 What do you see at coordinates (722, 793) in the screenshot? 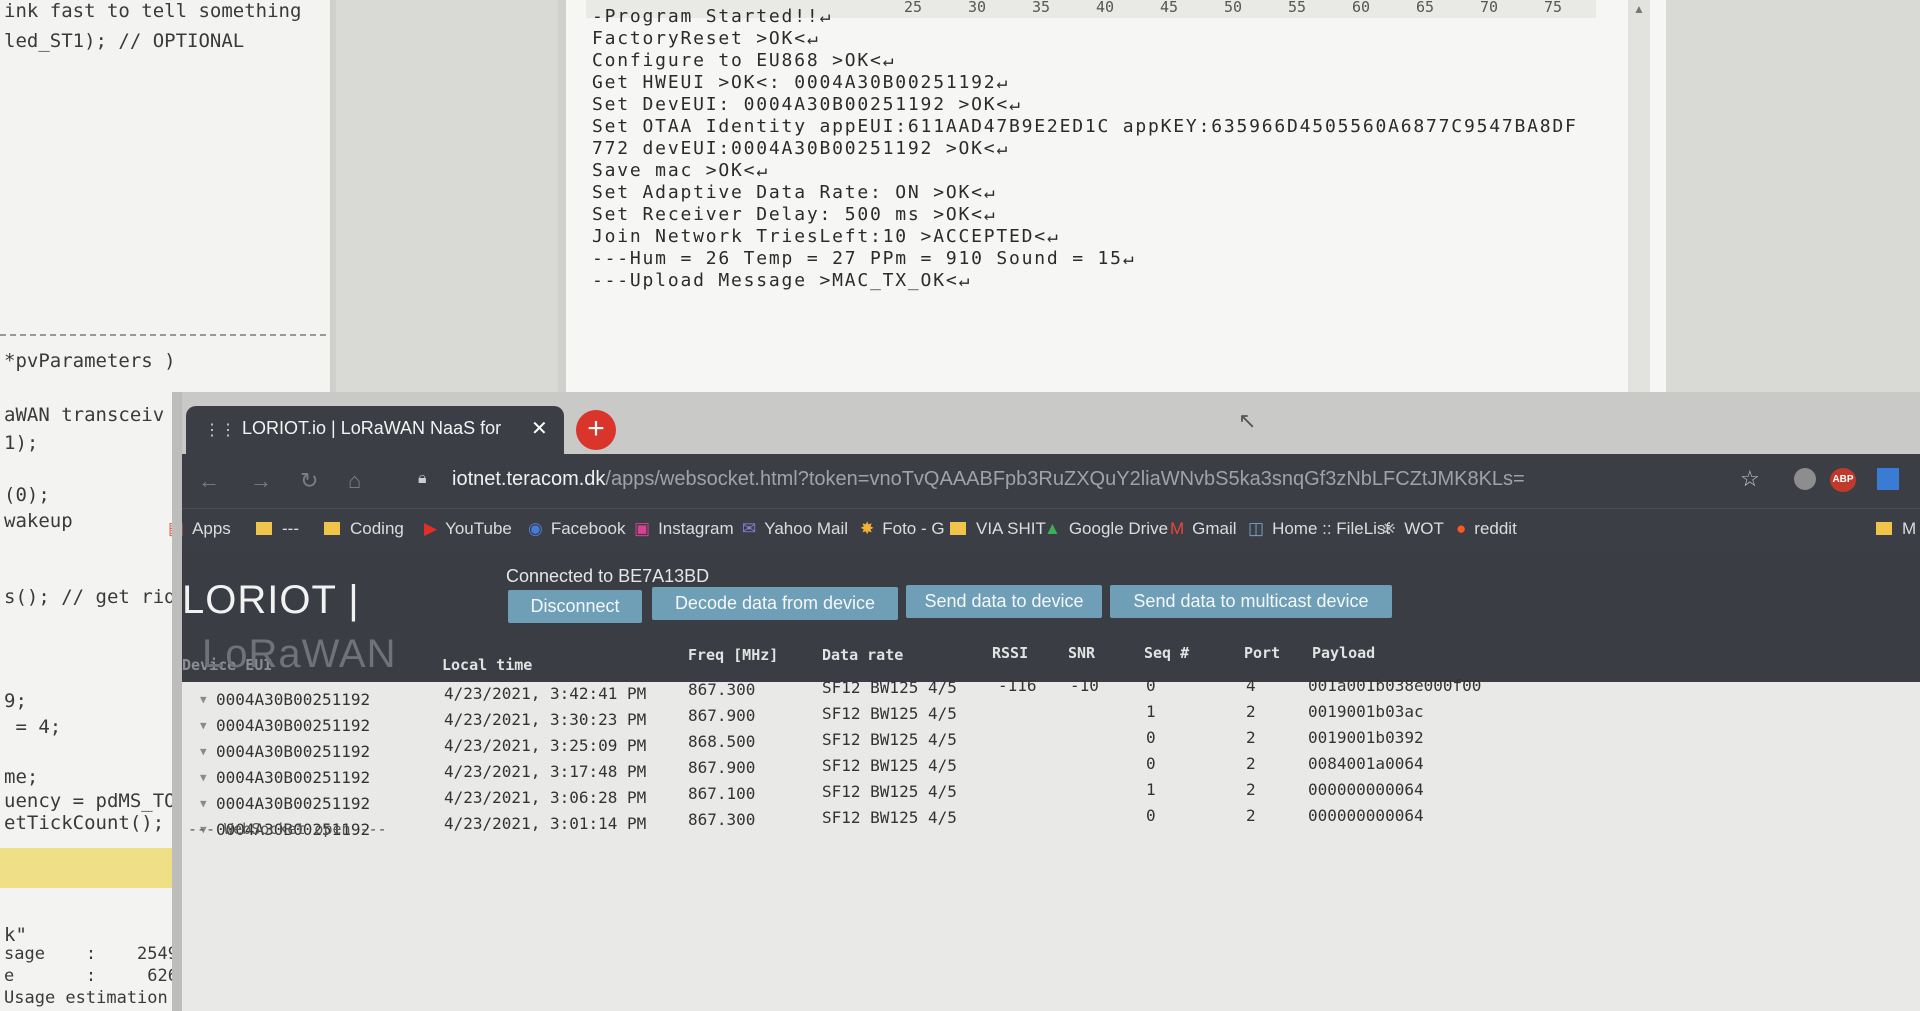
I see `cell-freq: 867.100` at bounding box center [722, 793].